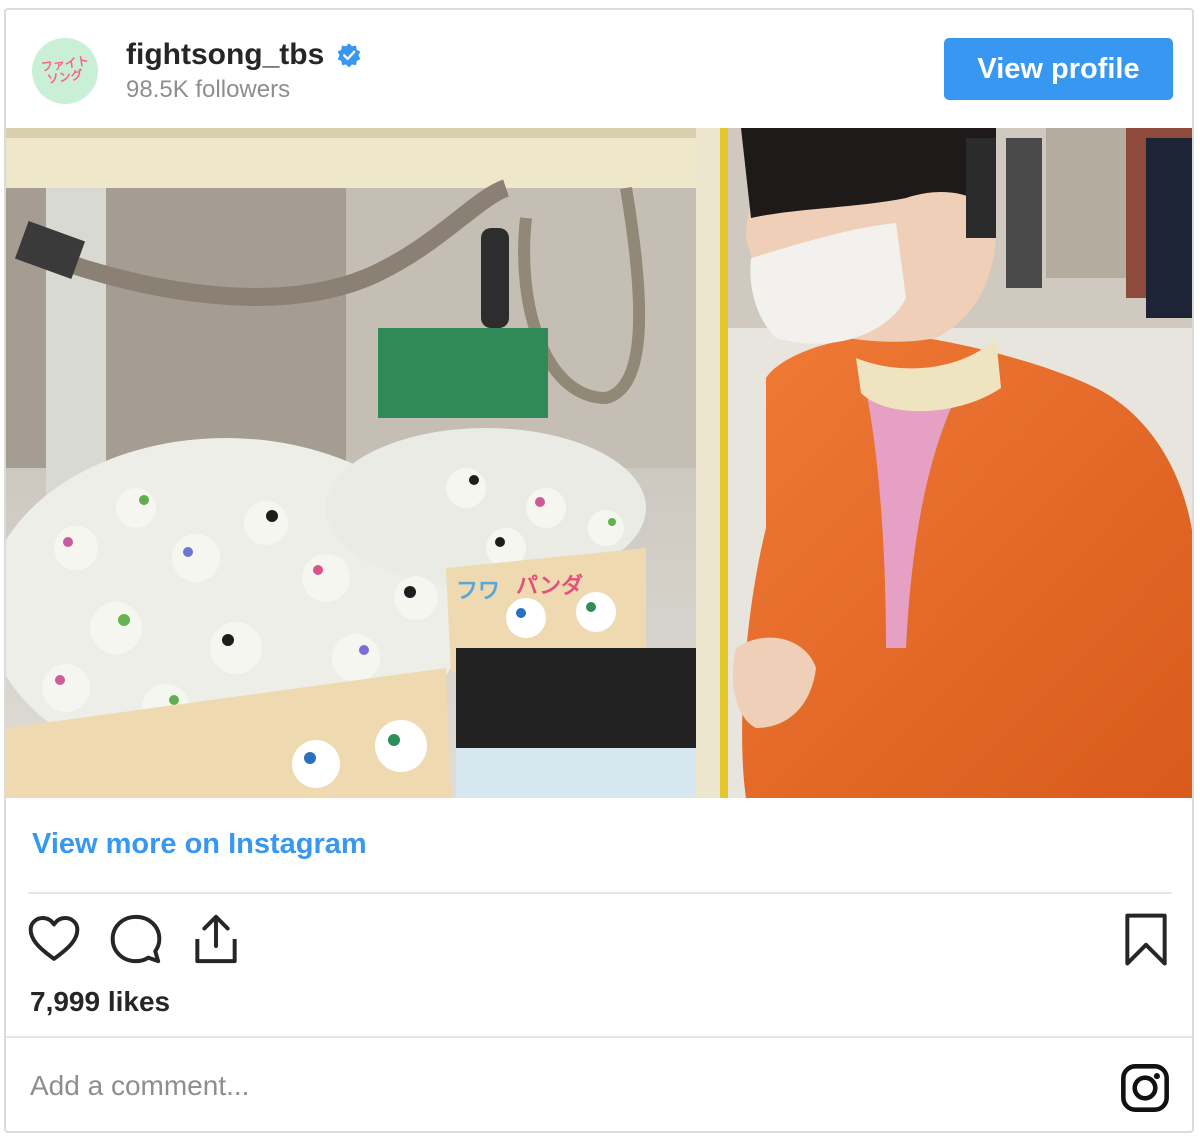 Image resolution: width=1200 pixels, height=1137 pixels. What do you see at coordinates (549, 586) in the screenshot?
I see `svg-text: パンダ` at bounding box center [549, 586].